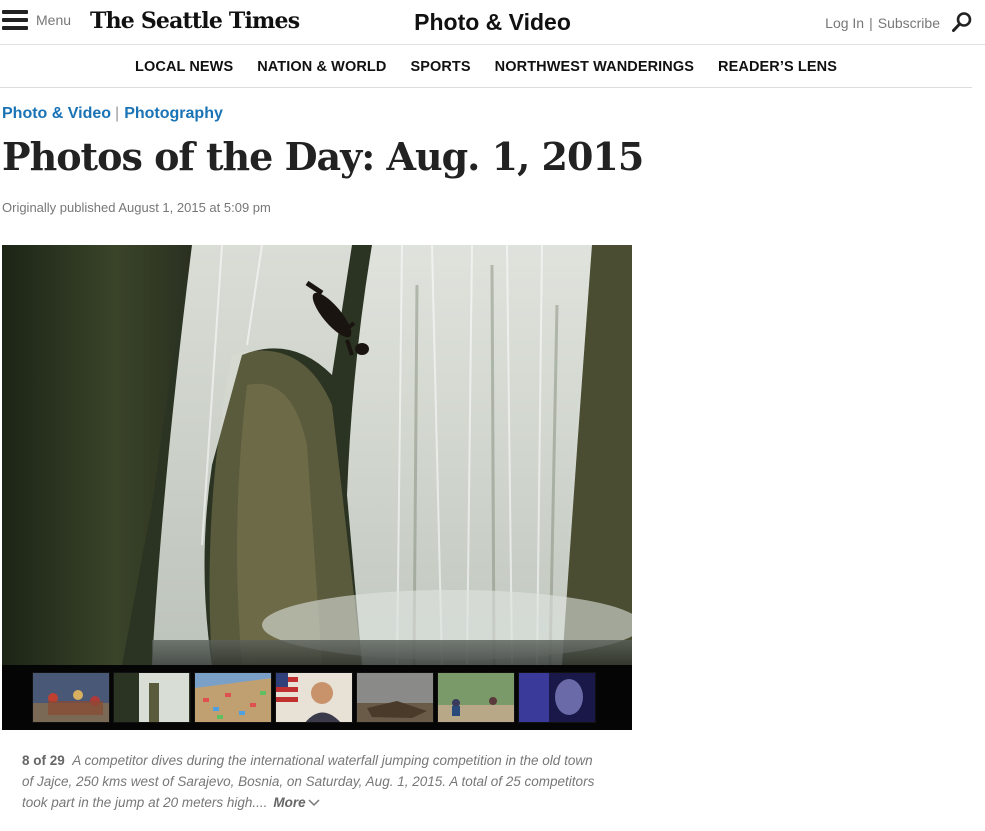 The width and height of the screenshot is (985, 831). I want to click on thumb-purple-portrait, so click(557, 697).